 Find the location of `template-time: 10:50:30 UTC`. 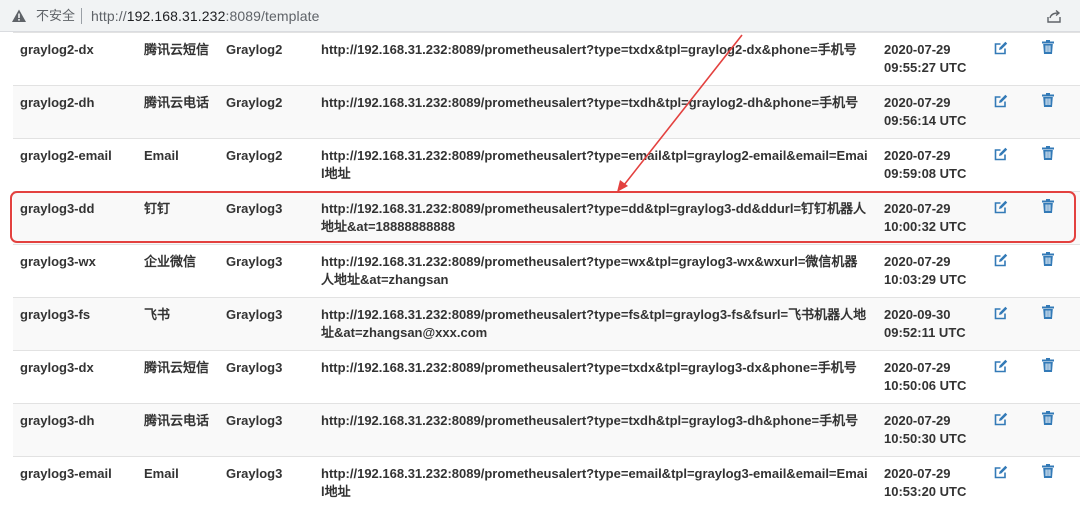

template-time: 10:50:30 UTC is located at coordinates (925, 438).